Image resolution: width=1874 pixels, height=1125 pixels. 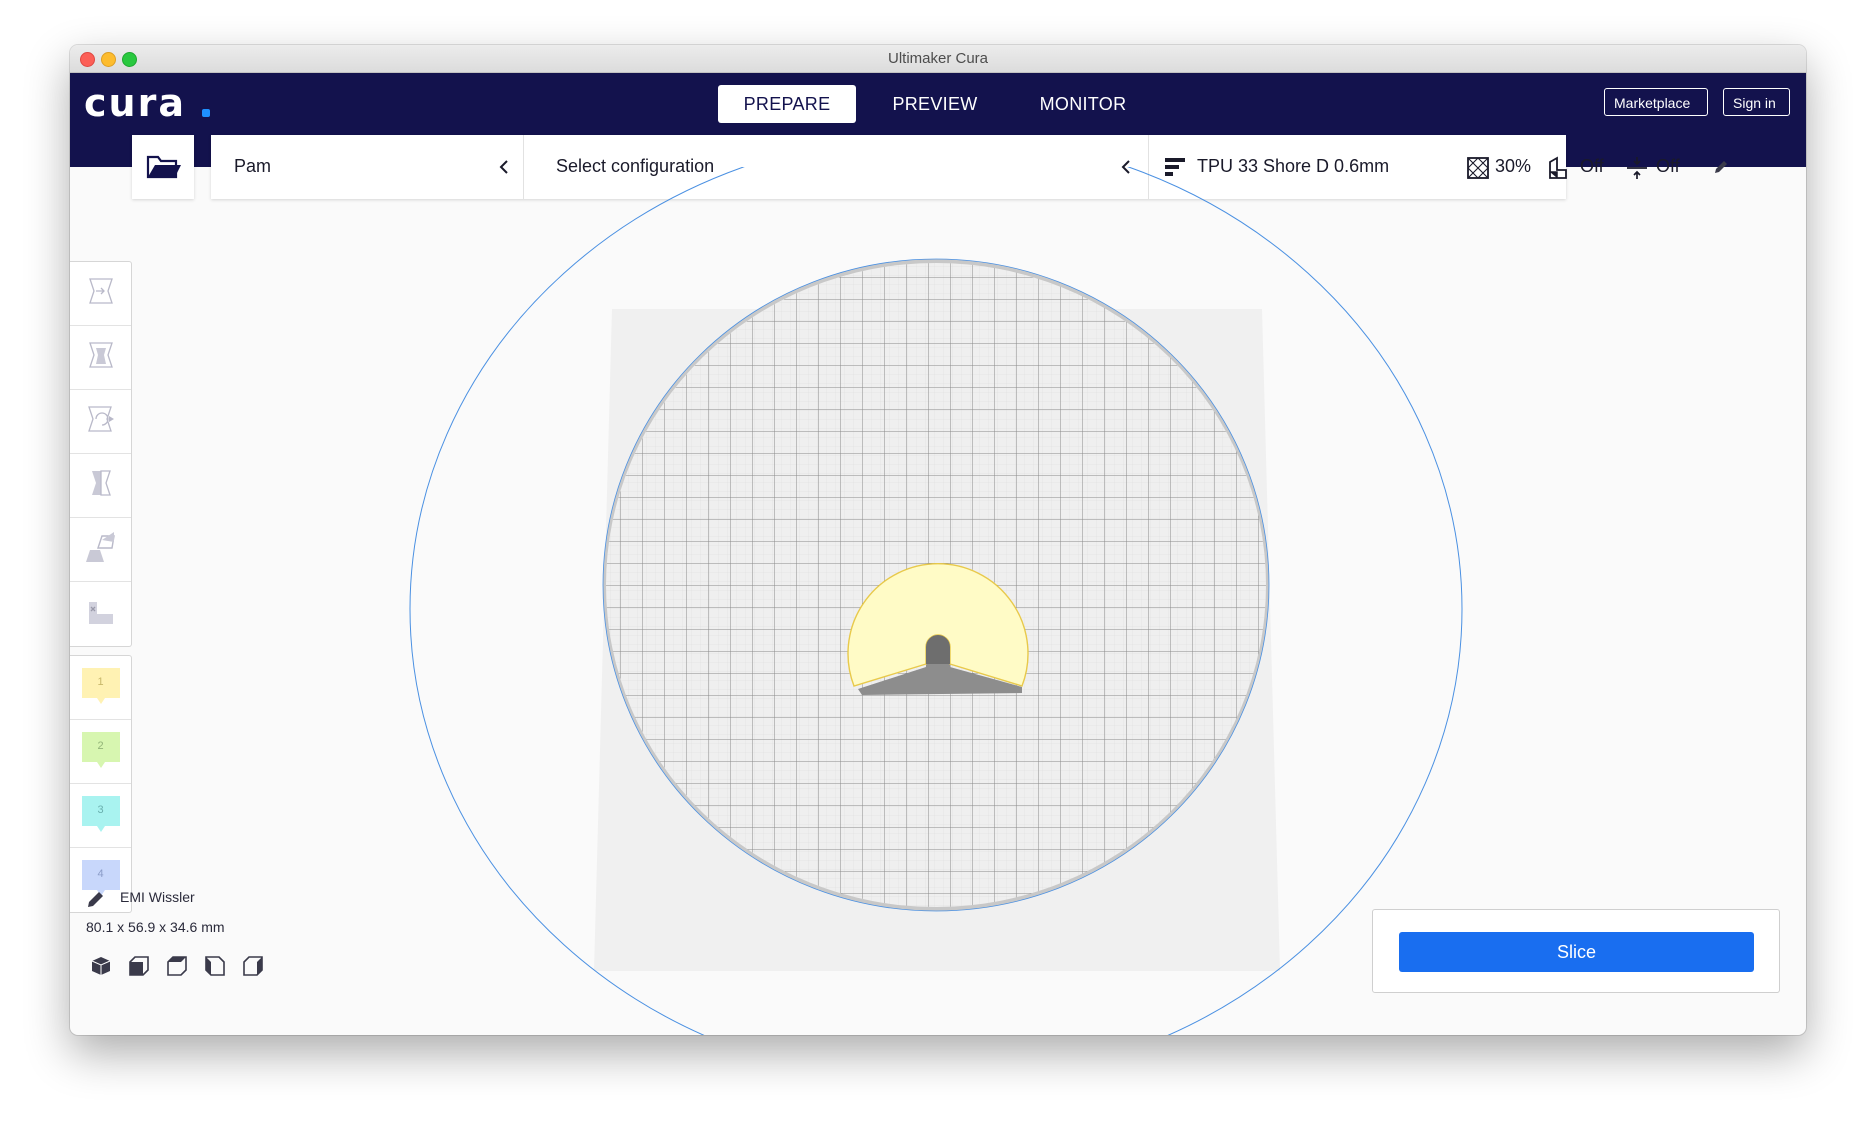 I want to click on extruders-toolbar: 1 2 3 4, so click(x=101, y=784).